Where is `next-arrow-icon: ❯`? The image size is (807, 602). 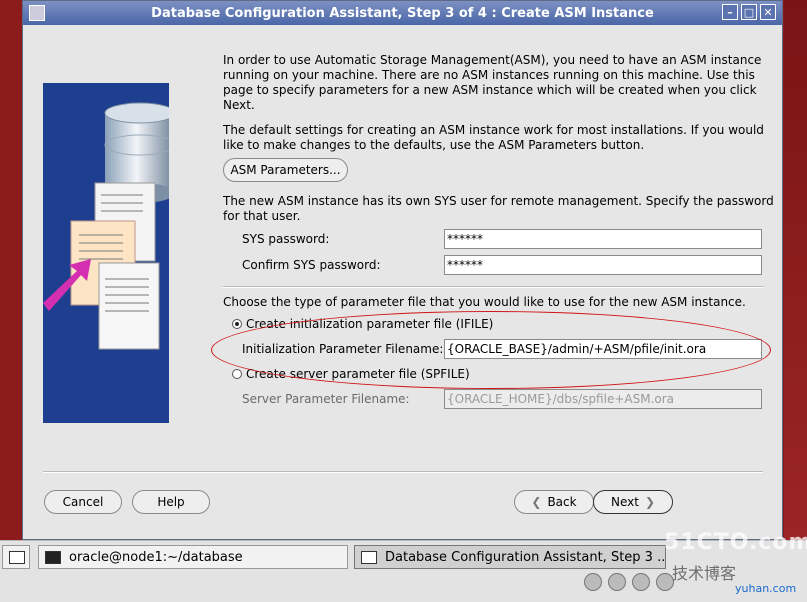
next-arrow-icon: ❯ is located at coordinates (650, 502).